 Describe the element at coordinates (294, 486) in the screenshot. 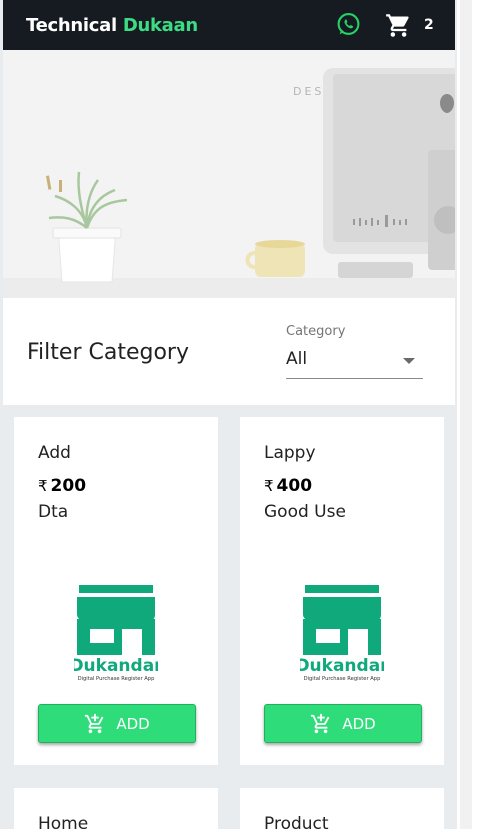

I see `price-amount: 400` at that location.